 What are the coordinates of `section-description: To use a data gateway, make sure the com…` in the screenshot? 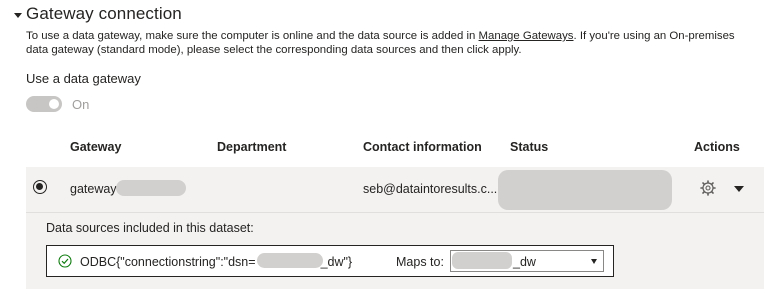 It's located at (380, 43).